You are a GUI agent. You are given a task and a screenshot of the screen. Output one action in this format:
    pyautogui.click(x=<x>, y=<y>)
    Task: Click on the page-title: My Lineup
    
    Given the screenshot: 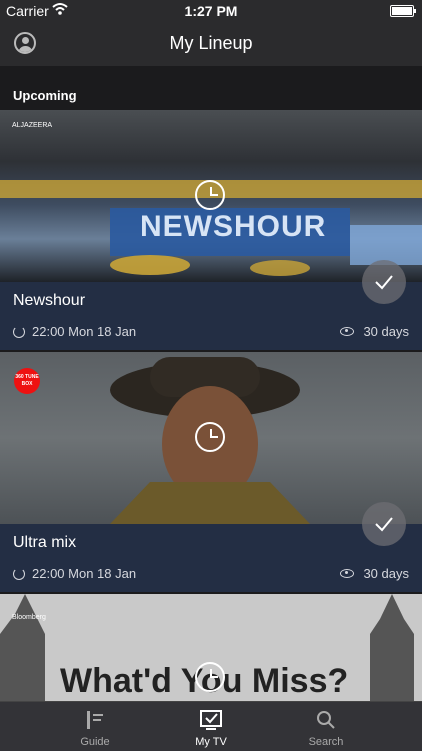 What is the action you would take?
    pyautogui.click(x=211, y=43)
    